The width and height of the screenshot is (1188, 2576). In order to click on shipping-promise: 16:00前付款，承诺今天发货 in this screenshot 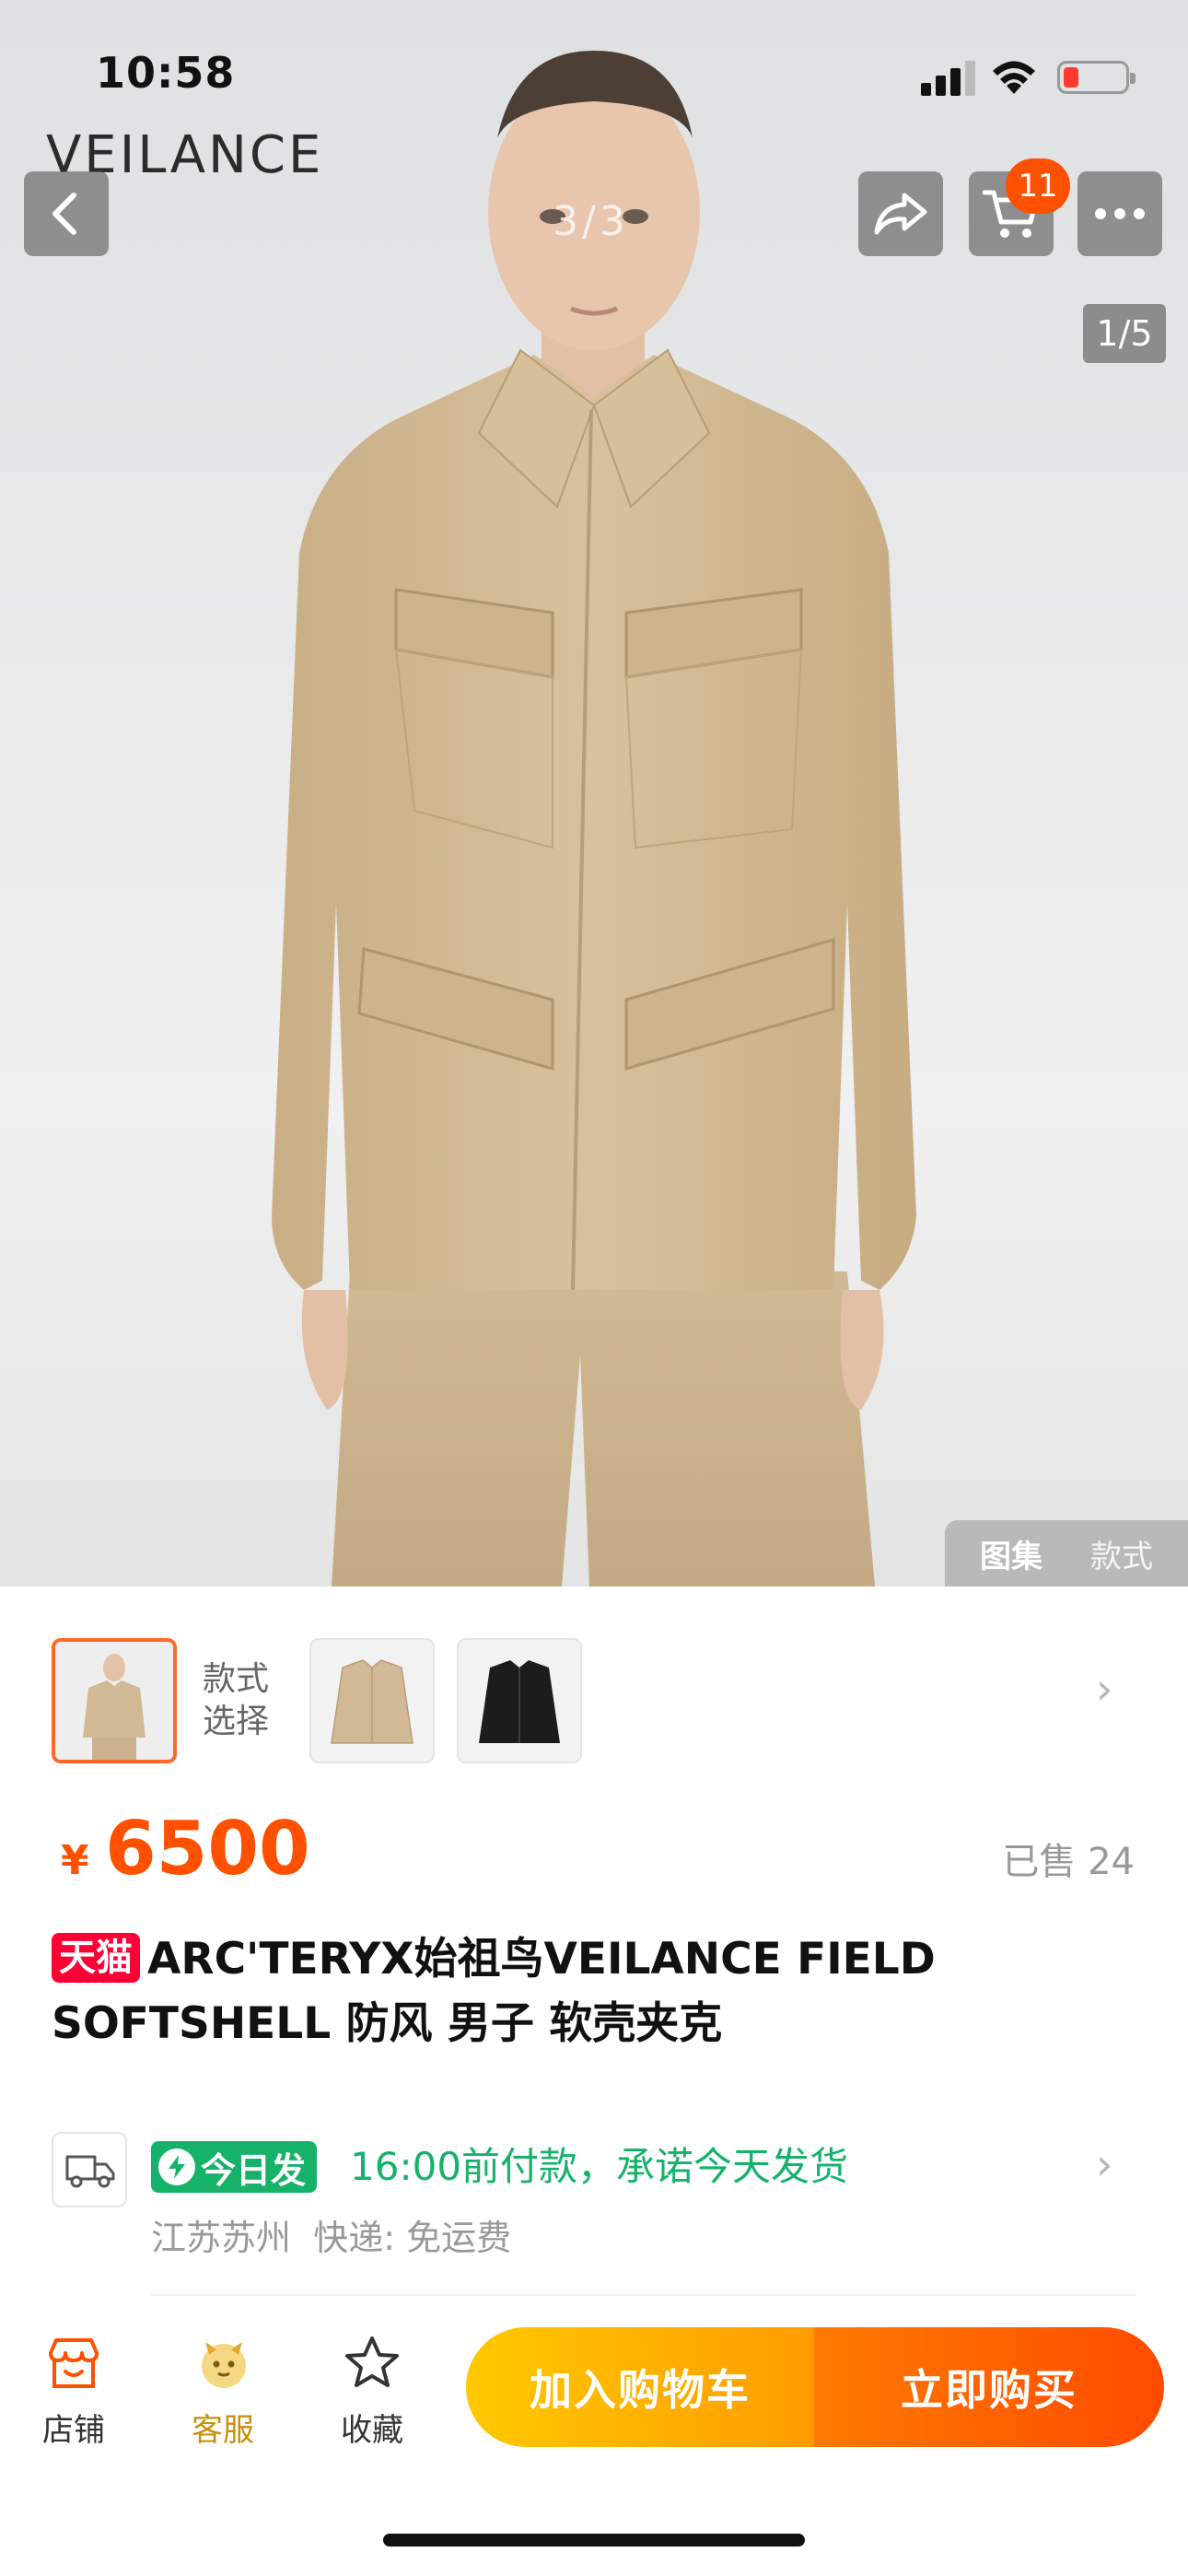, I will do `click(599, 2166)`.